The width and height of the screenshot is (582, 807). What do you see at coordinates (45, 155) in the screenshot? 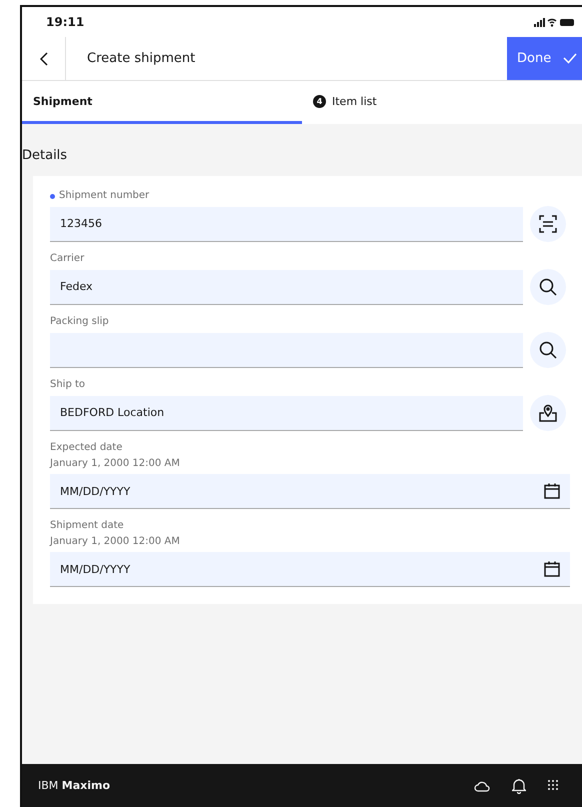
I see `section-title: Details` at bounding box center [45, 155].